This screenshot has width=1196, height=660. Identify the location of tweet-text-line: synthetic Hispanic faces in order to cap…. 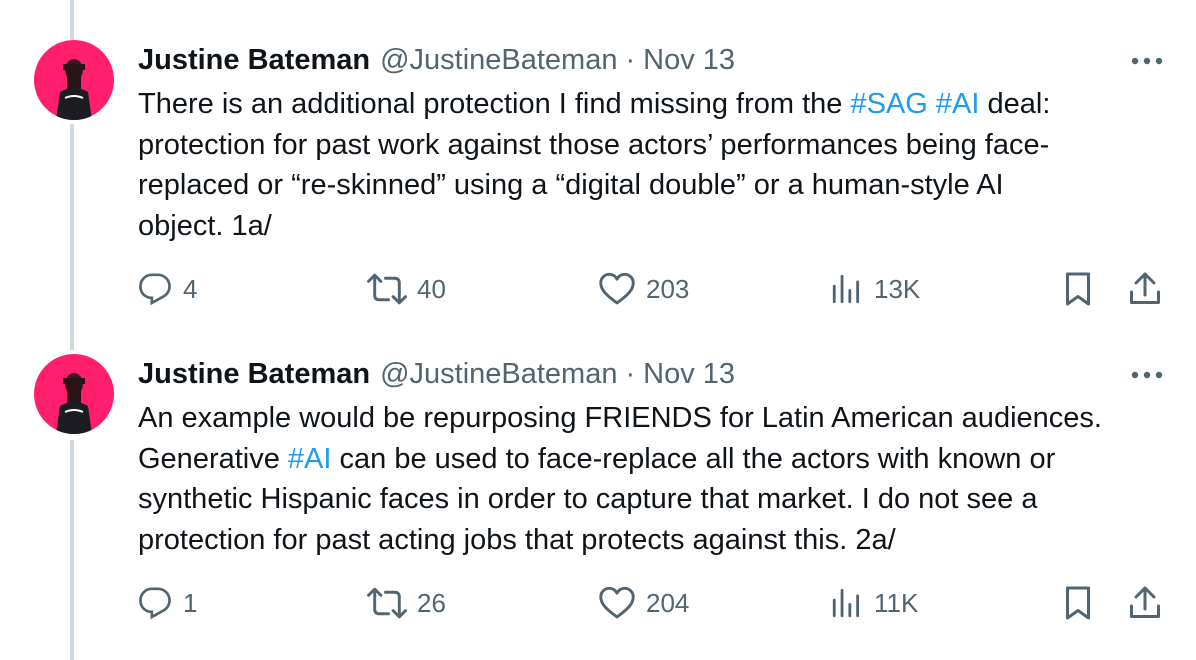
(643, 499).